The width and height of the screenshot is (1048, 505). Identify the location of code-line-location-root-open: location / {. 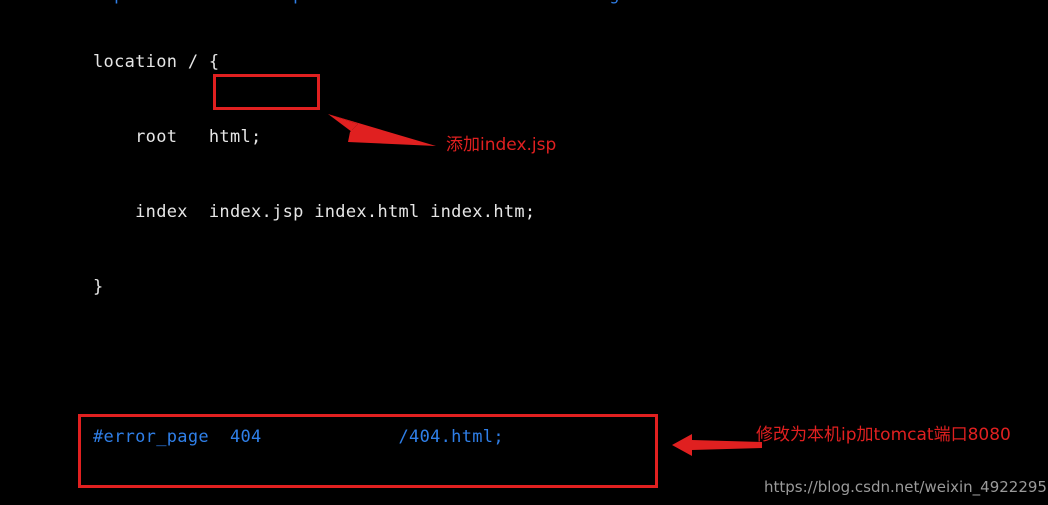
(156, 62).